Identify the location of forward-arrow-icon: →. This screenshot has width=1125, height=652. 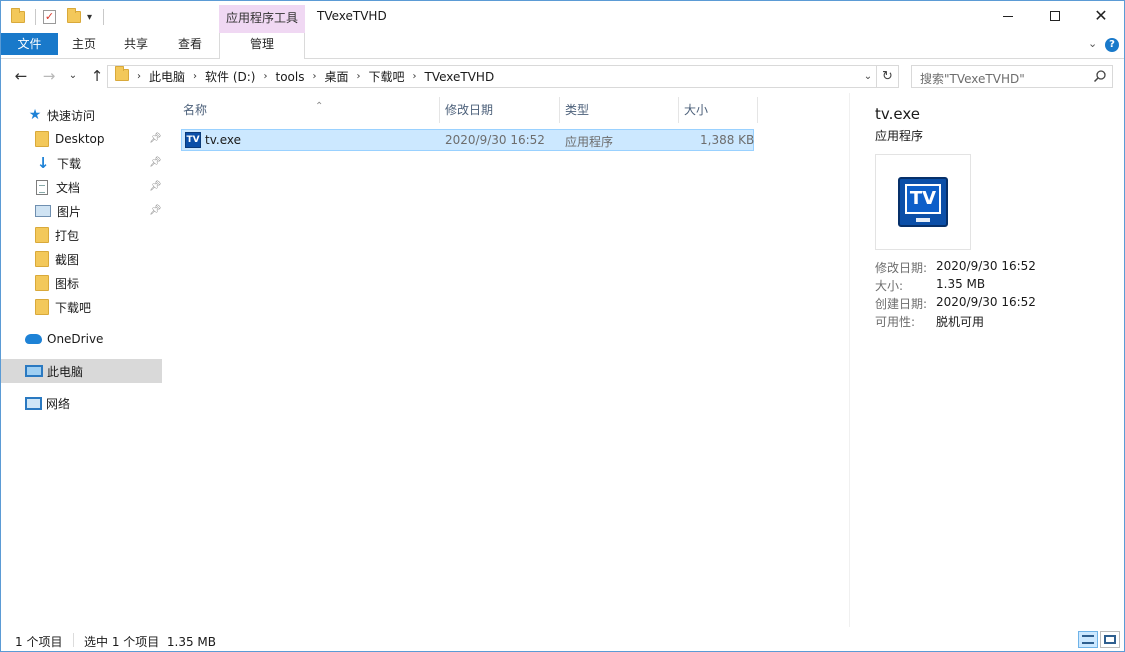
(49, 76).